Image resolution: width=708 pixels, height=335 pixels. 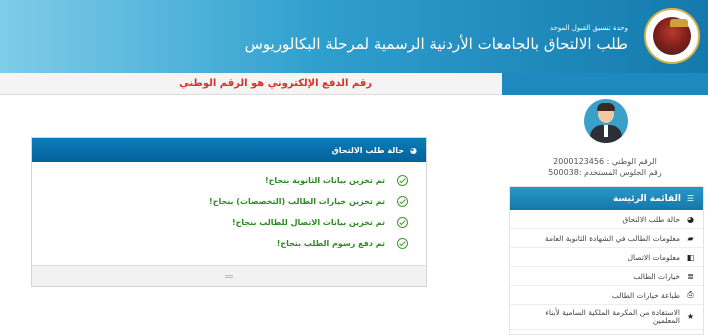 I want to click on status-item: تم تخزين بيانات الثانوية بنجاح!, so click(x=220, y=180).